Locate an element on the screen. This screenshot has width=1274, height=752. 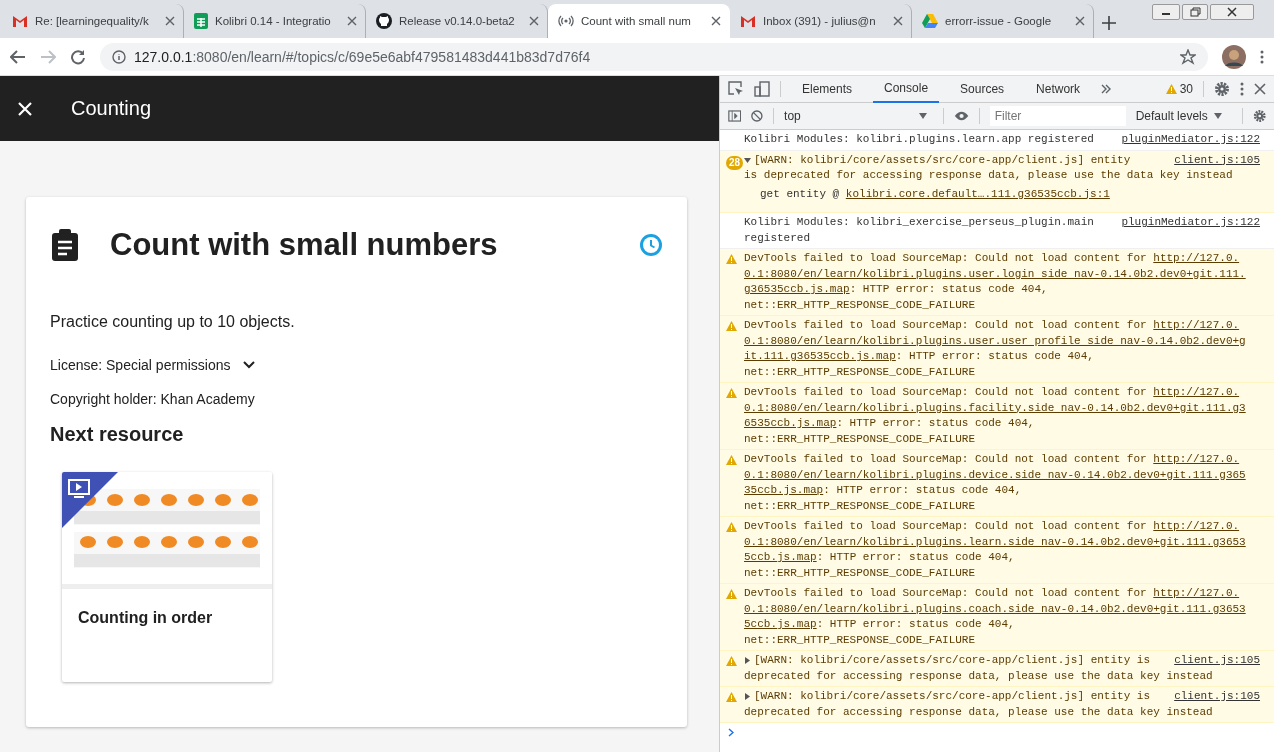
resource-card: Counting in order is located at coordinates (167, 577).